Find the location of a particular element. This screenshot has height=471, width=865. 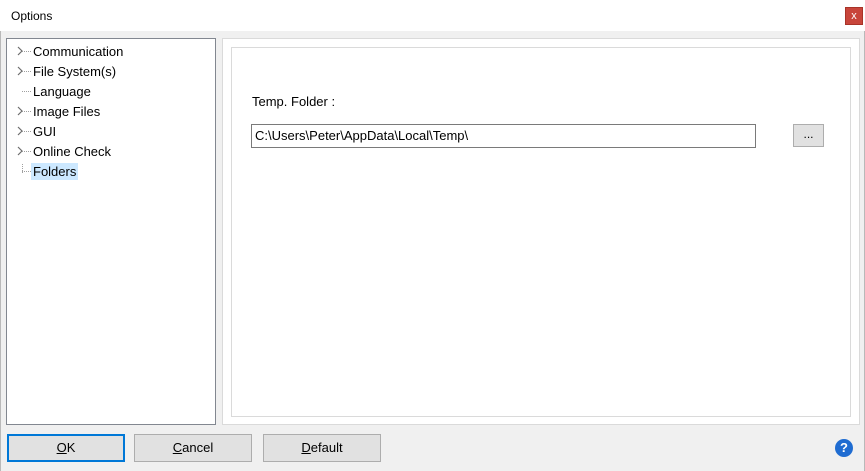

cancel-accel: C is located at coordinates (177, 447).